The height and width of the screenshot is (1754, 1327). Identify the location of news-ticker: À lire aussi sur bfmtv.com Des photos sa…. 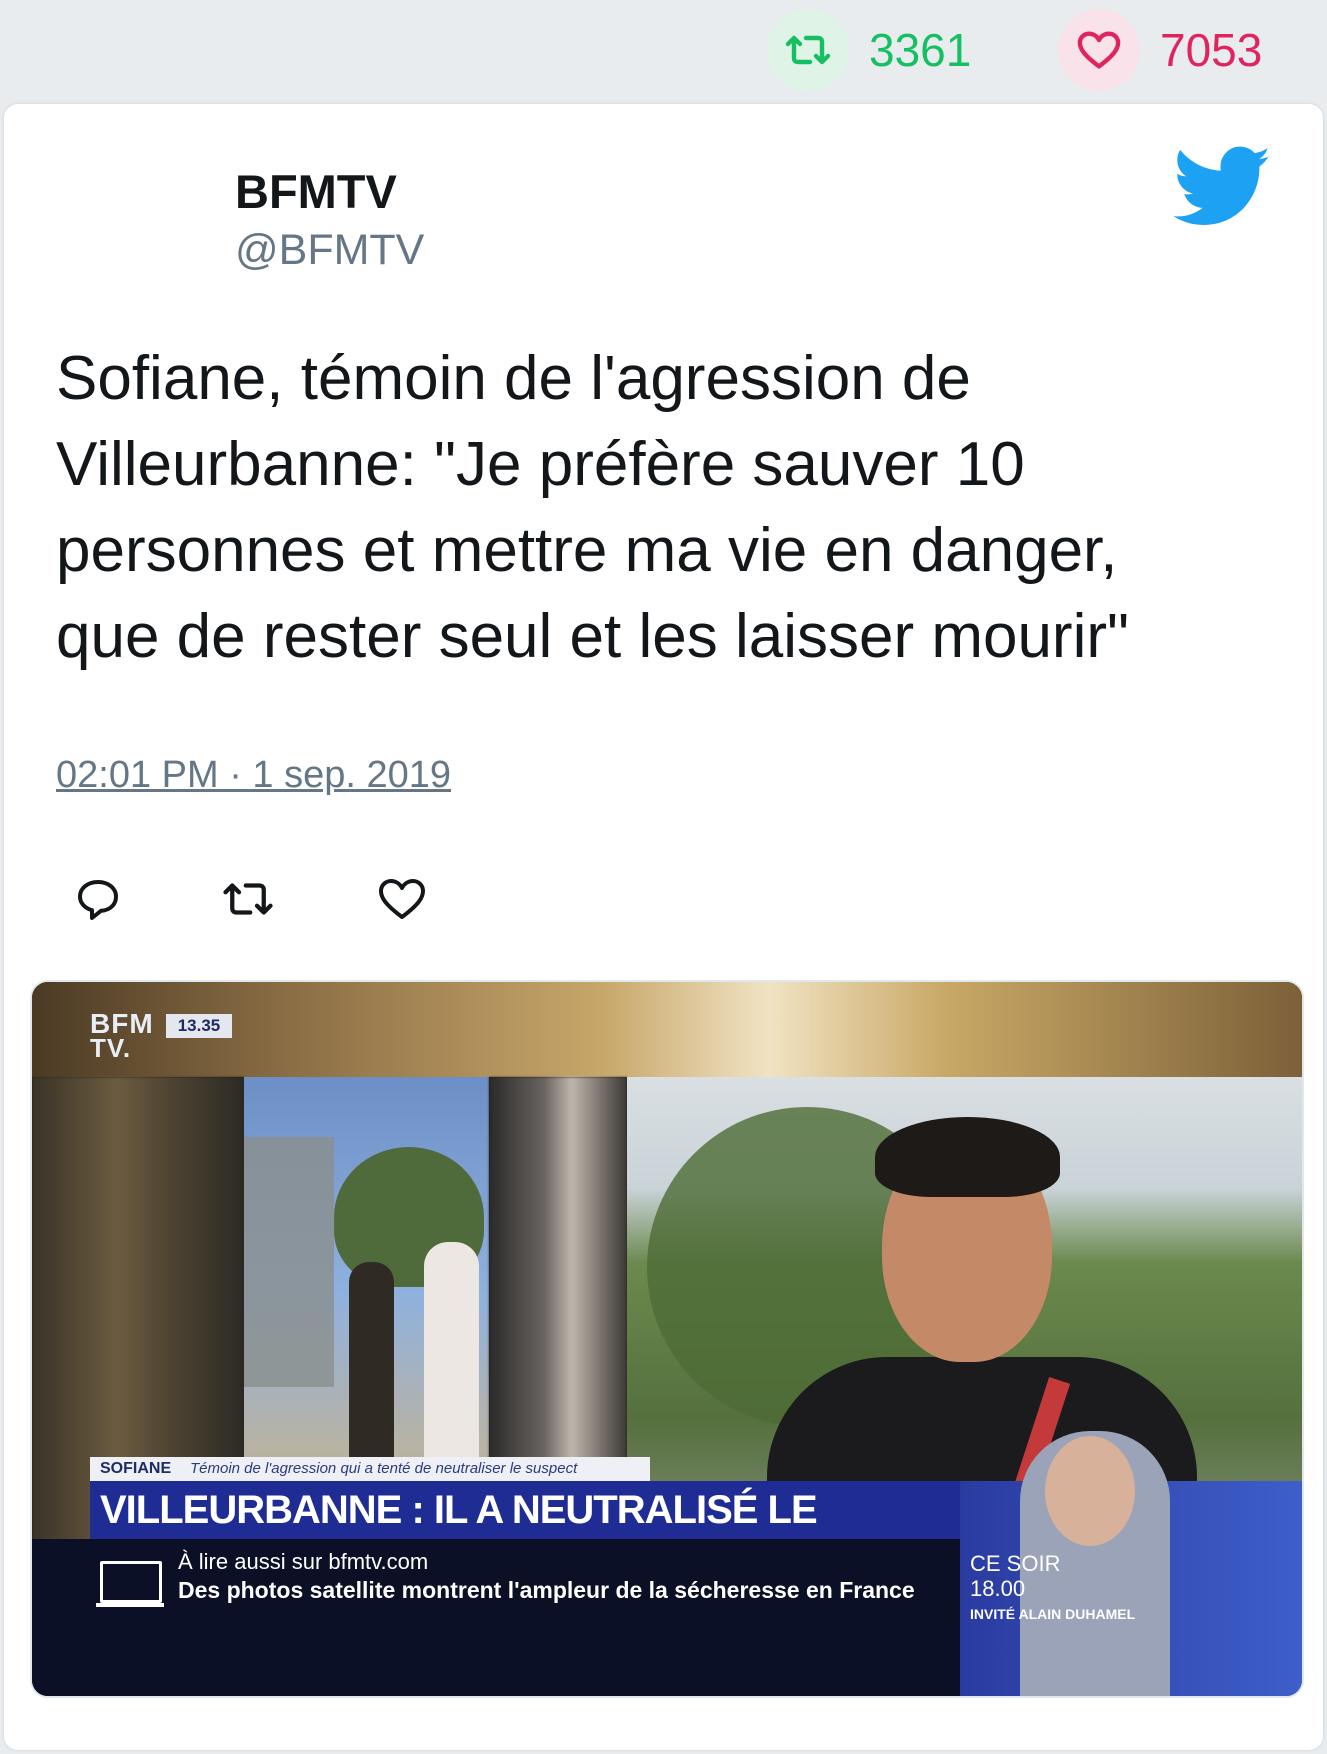
(502, 1617).